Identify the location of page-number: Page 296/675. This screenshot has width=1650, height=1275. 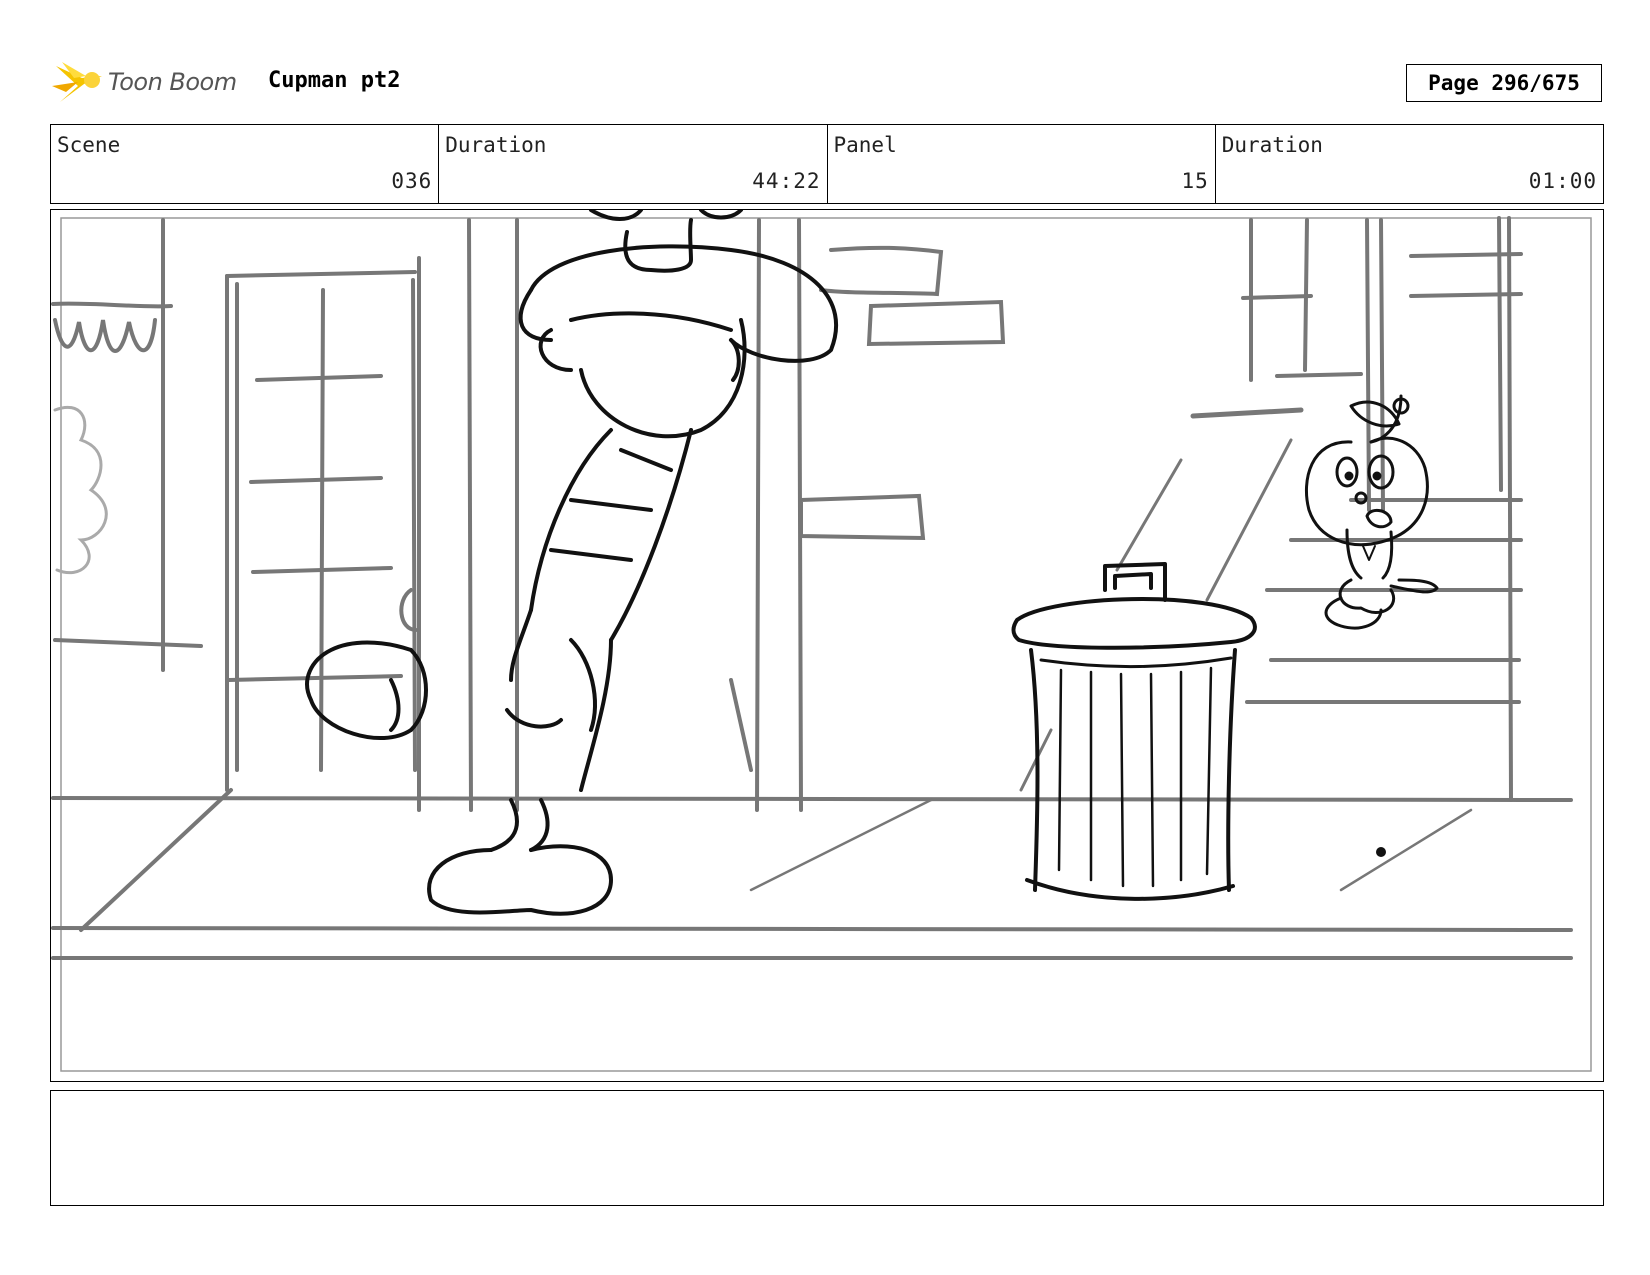
(1504, 83).